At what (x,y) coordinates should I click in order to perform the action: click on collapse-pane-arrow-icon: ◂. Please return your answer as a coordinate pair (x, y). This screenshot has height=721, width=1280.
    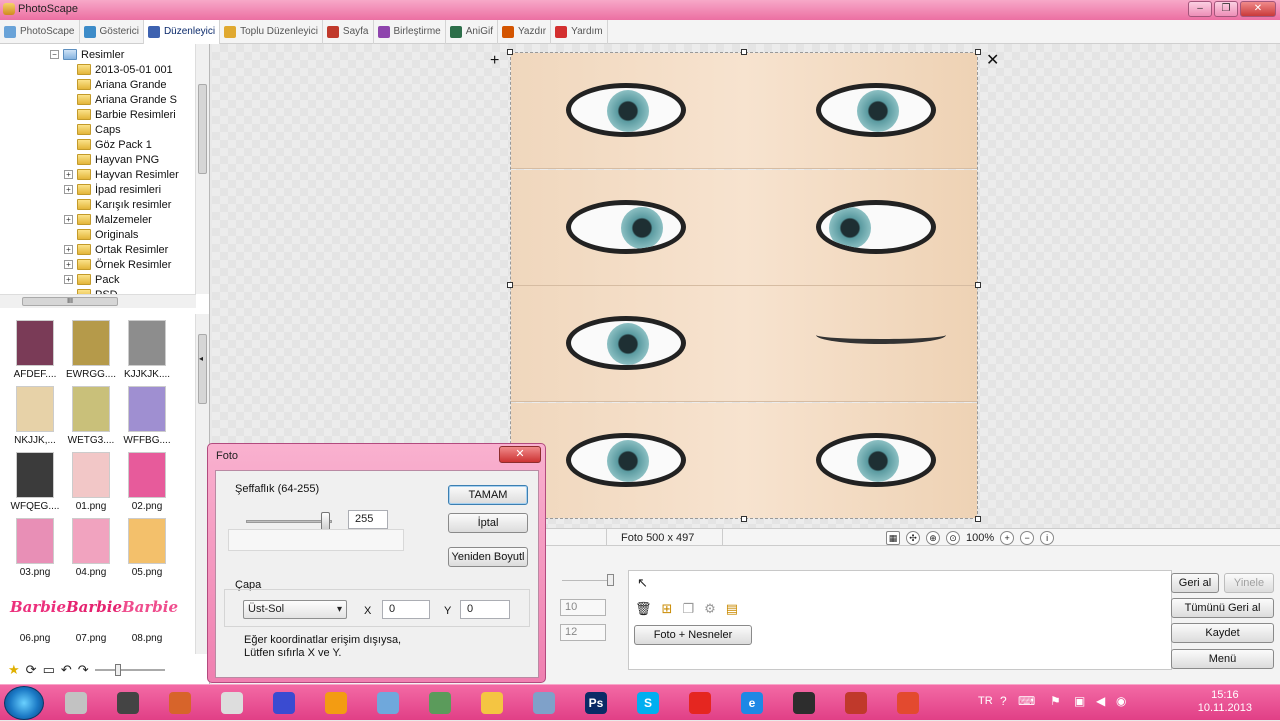
    Looking at the image, I should click on (201, 358).